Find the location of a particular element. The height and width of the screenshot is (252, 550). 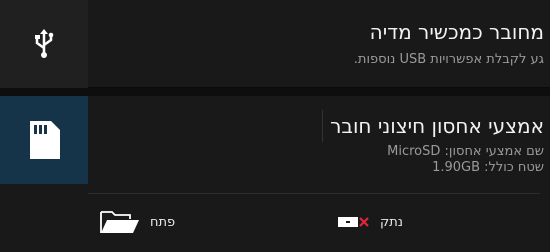

actions-divider is located at coordinates (314, 193).